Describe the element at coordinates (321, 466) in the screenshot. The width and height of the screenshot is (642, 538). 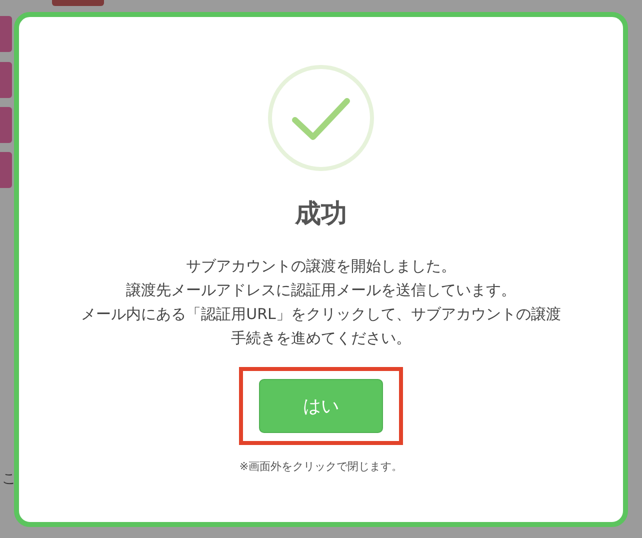
I see `close-hint: ※画面外をクリックで閉じます。` at that location.